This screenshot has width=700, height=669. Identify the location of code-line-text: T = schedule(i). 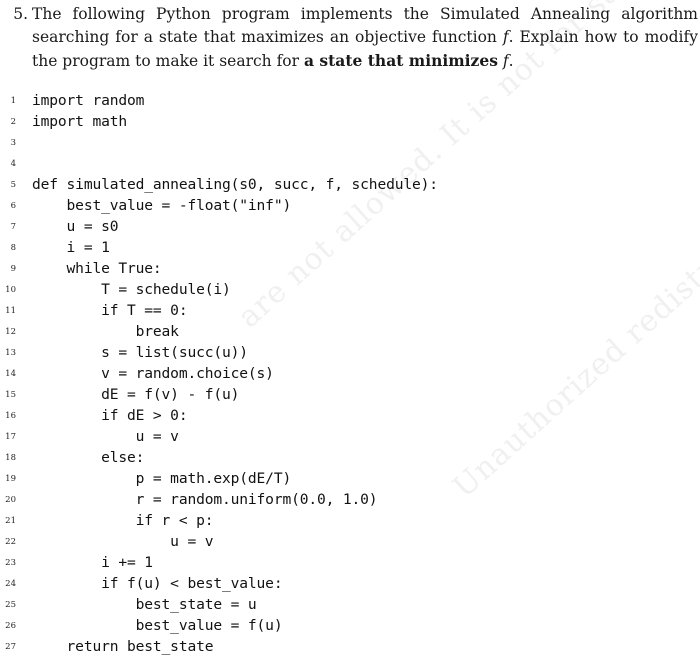
(131, 289).